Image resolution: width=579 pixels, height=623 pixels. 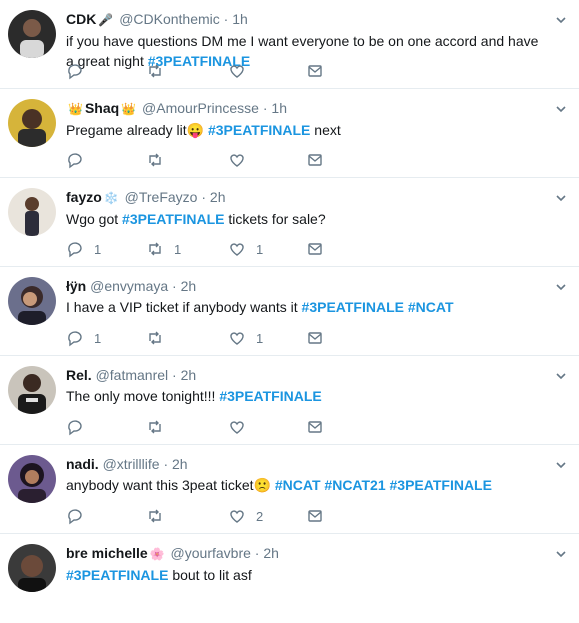 I want to click on user-handle: @fatmanrel, so click(x=132, y=375).